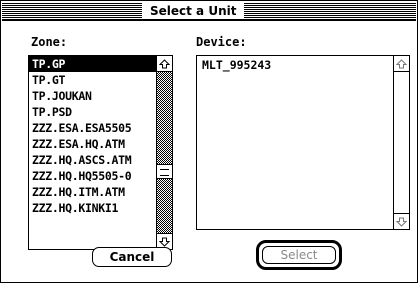 This screenshot has height=283, width=418. What do you see at coordinates (401, 221) in the screenshot?
I see `down-arrow-icon` at bounding box center [401, 221].